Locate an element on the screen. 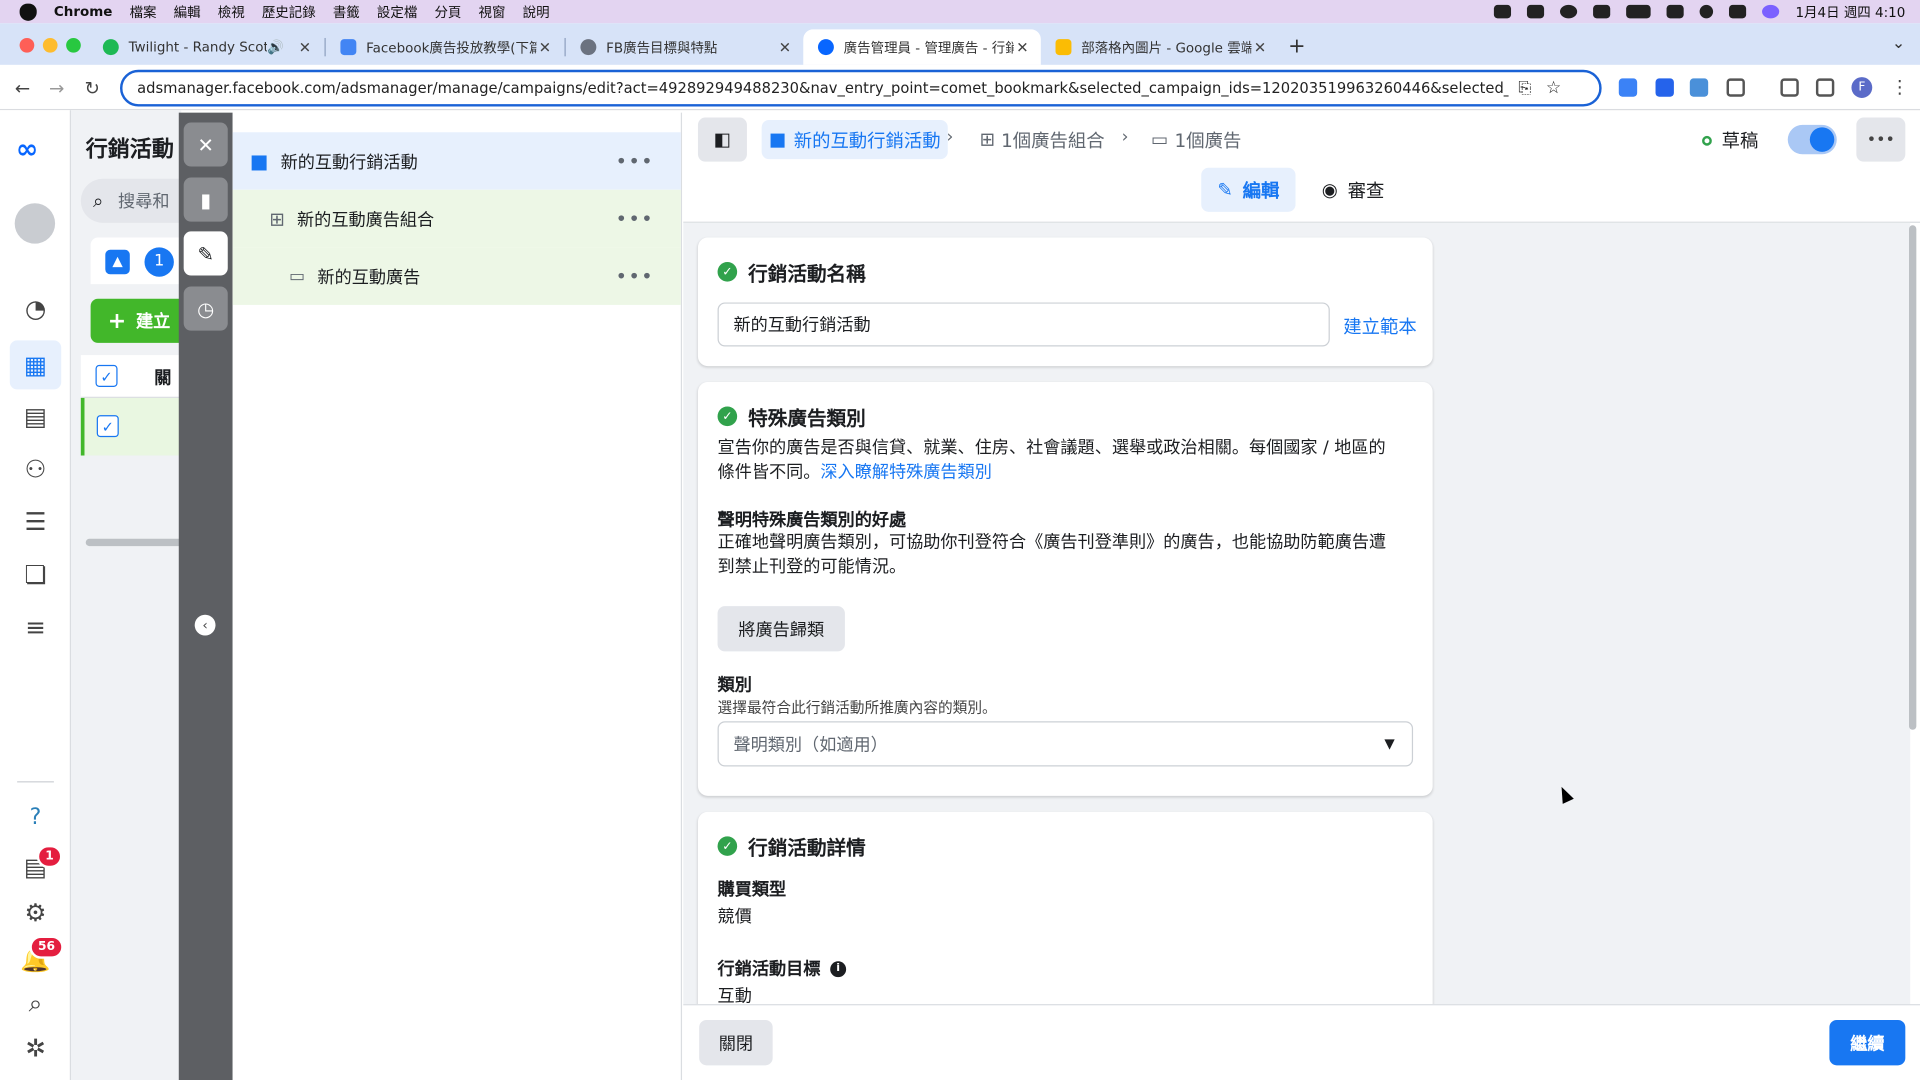 The width and height of the screenshot is (1920, 1080). tab-search-chevron-icon: ⌄ is located at coordinates (1898, 43).